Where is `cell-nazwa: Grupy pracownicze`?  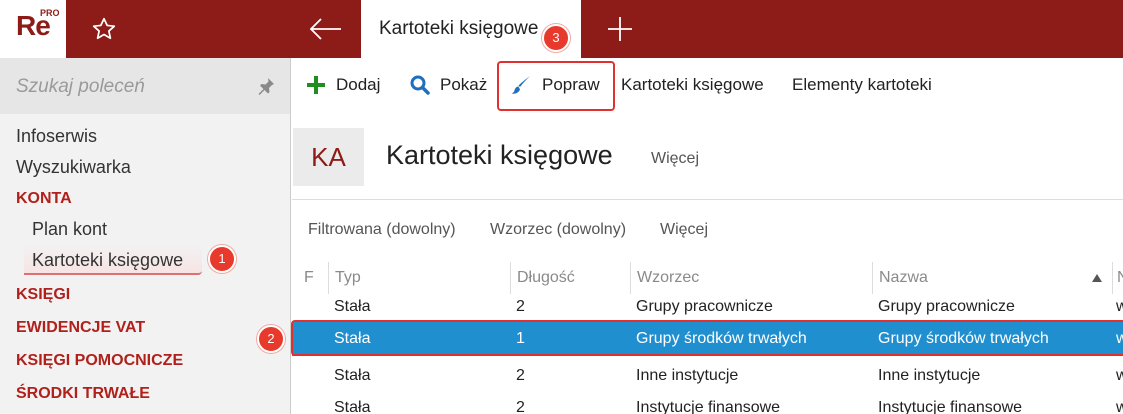 cell-nazwa: Grupy pracownicze is located at coordinates (946, 306).